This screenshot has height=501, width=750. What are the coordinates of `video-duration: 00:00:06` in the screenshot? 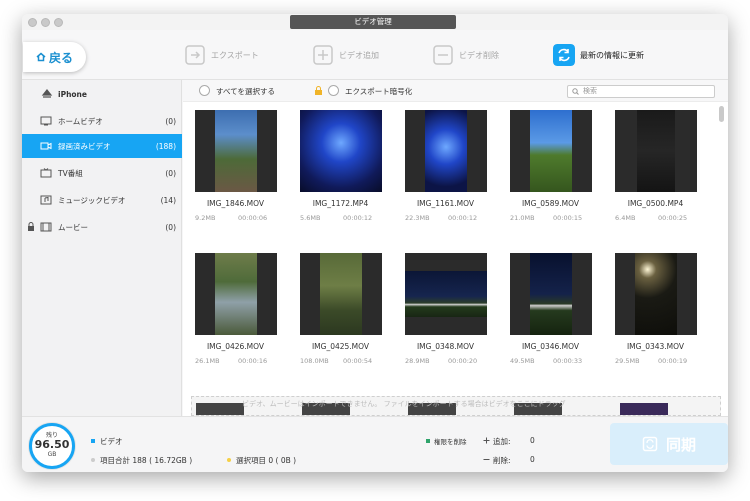 It's located at (253, 218).